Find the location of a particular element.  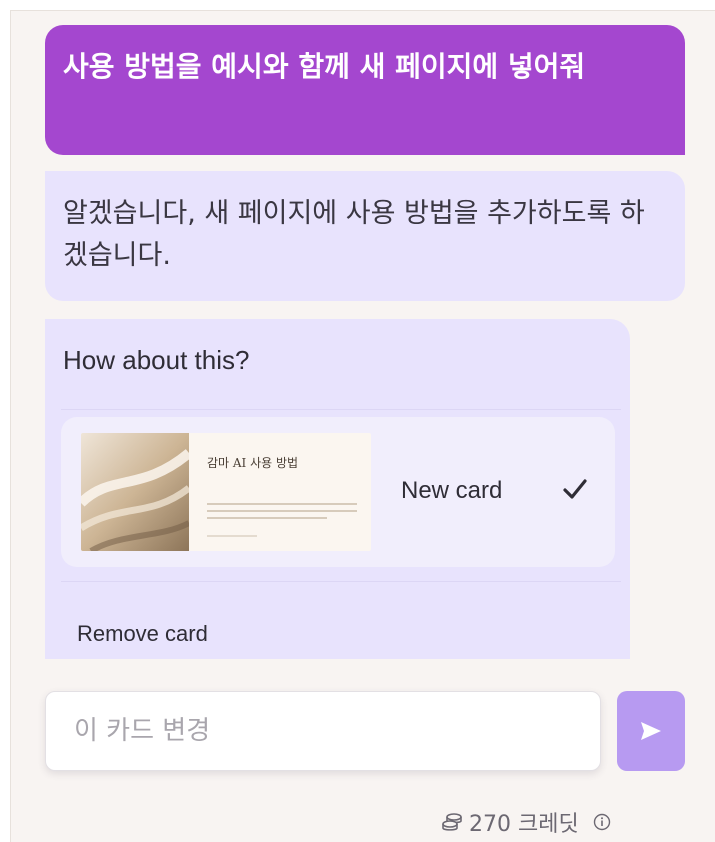

card-thumbnail: 감마 AI 사용 방법 is located at coordinates (226, 492).